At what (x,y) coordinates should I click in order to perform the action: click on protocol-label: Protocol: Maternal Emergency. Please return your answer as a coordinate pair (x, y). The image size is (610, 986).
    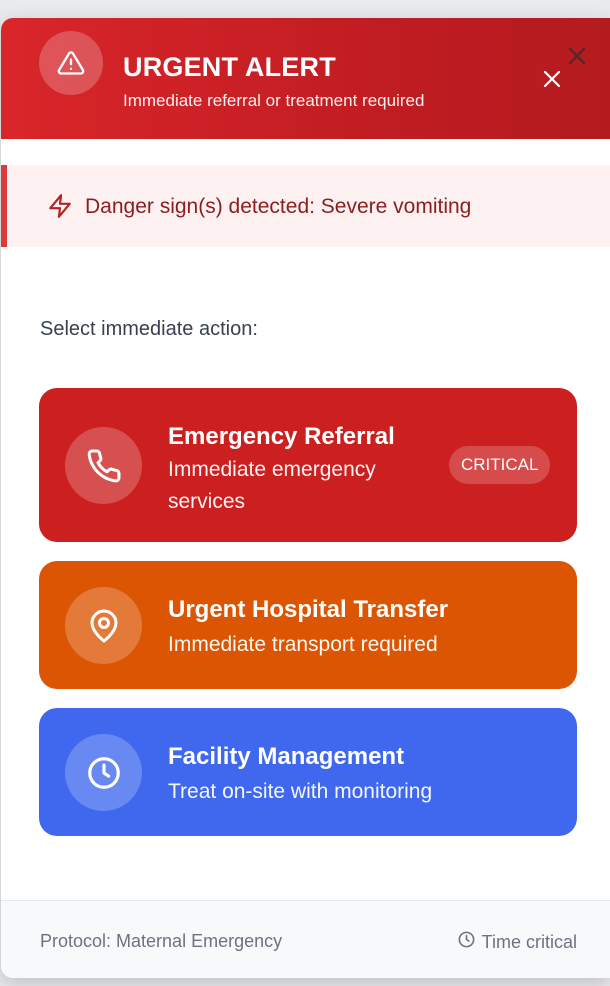
    Looking at the image, I should click on (161, 941).